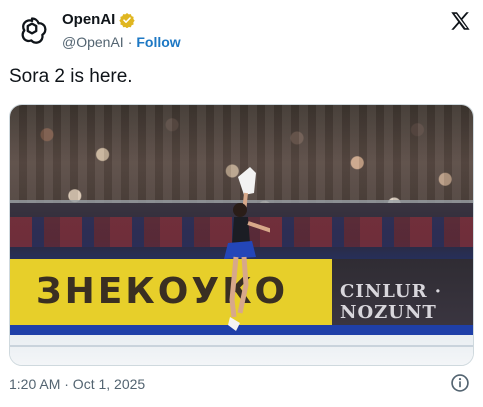  Describe the element at coordinates (93, 42) in the screenshot. I see `account-handle: @OpenAI` at that location.